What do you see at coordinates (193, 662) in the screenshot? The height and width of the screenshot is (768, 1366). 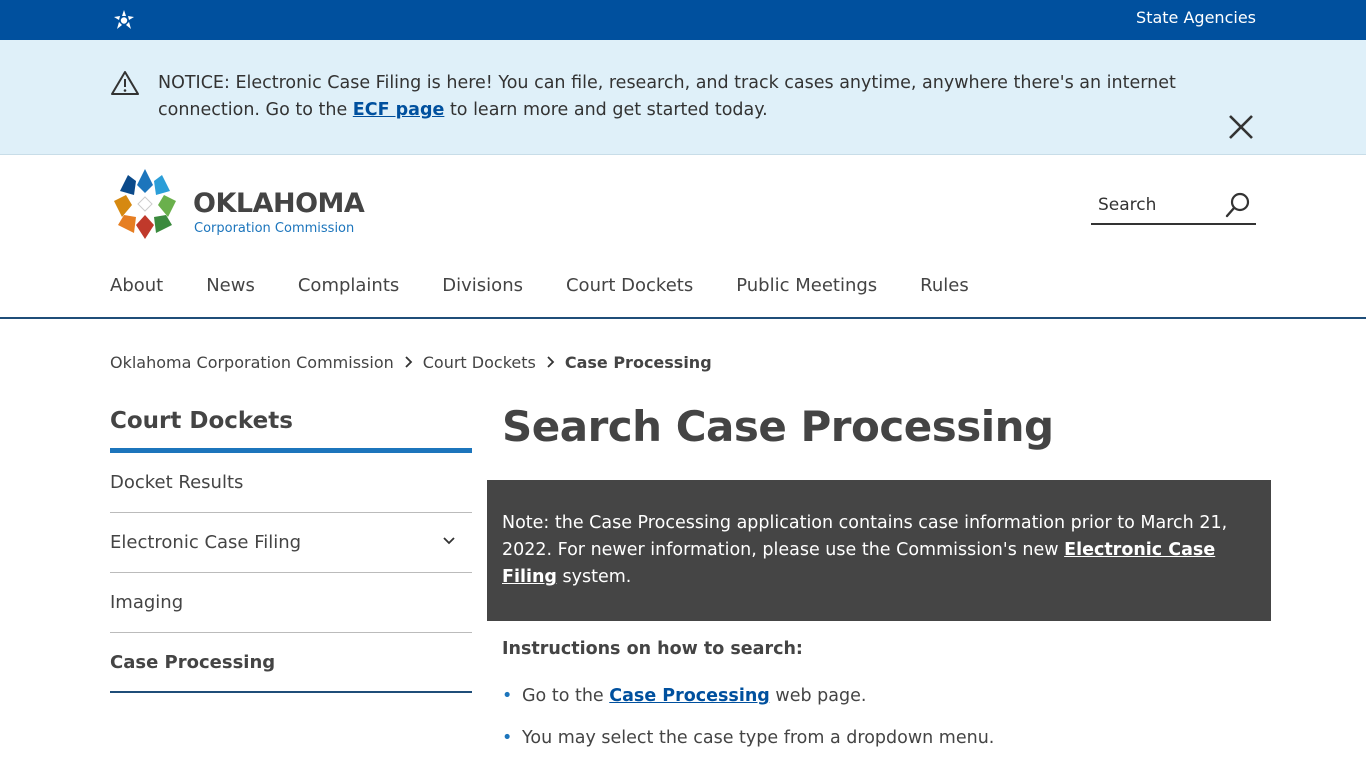 I see `sidebar-item-label: Case Processing` at bounding box center [193, 662].